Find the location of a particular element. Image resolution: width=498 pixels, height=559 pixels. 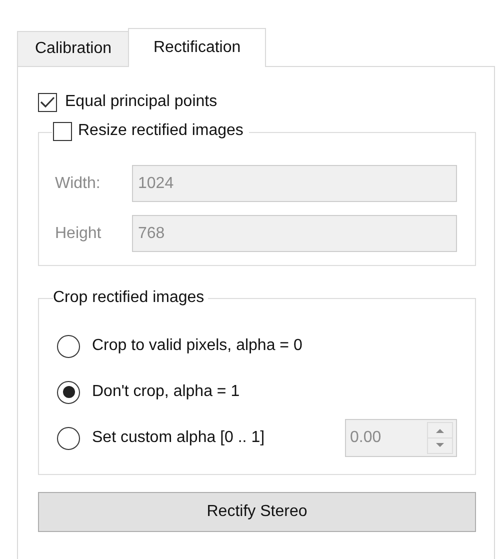

checkmark-icon is located at coordinates (47, 102).